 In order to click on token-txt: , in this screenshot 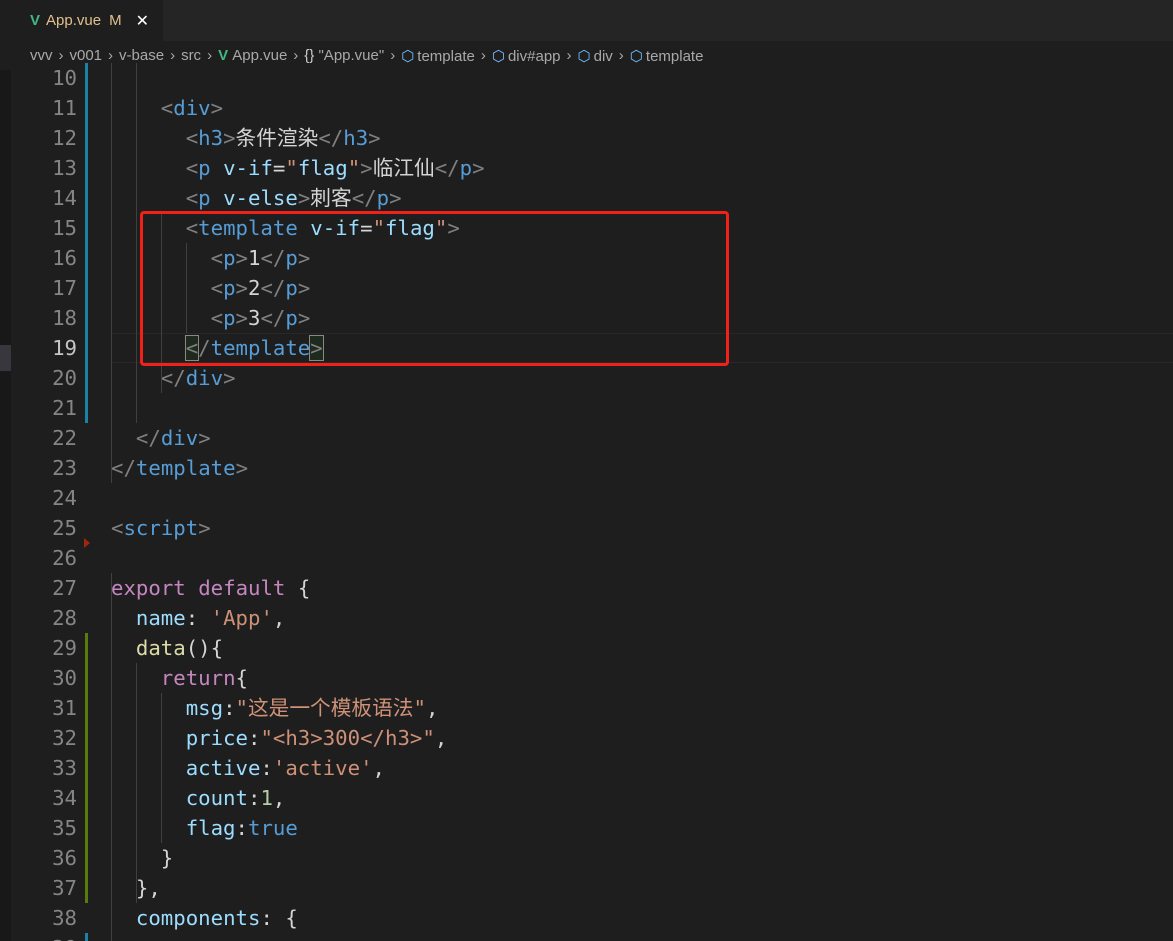, I will do `click(432, 708)`.